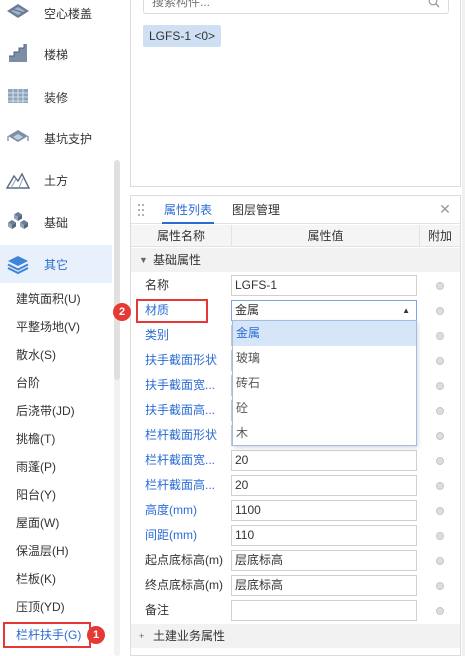  Describe the element at coordinates (180, 236) in the screenshot. I see `column-header-name: 属性名称` at that location.